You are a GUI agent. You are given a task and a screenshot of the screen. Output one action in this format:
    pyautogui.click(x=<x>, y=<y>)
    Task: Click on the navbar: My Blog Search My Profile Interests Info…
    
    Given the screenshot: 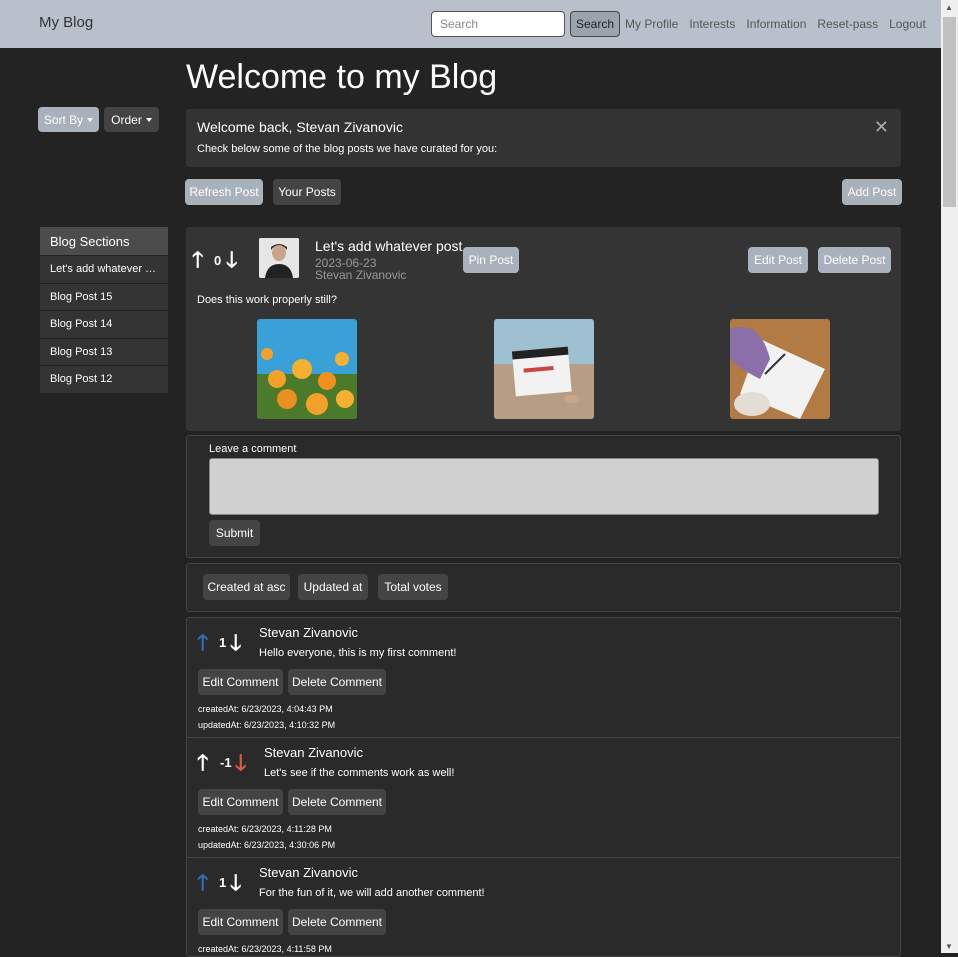 What is the action you would take?
    pyautogui.click(x=470, y=24)
    